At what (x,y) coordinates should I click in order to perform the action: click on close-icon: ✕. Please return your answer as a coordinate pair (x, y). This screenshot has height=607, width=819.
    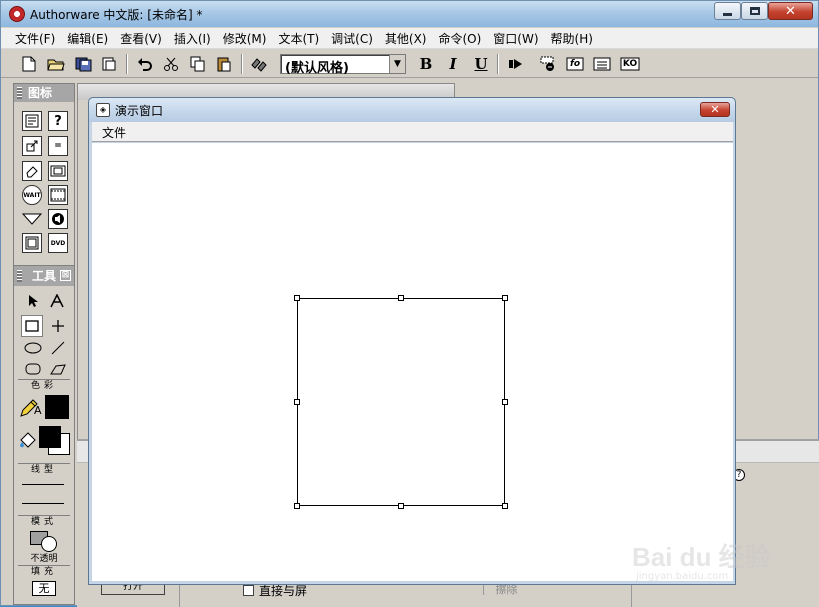
    Looking at the image, I should click on (790, 11).